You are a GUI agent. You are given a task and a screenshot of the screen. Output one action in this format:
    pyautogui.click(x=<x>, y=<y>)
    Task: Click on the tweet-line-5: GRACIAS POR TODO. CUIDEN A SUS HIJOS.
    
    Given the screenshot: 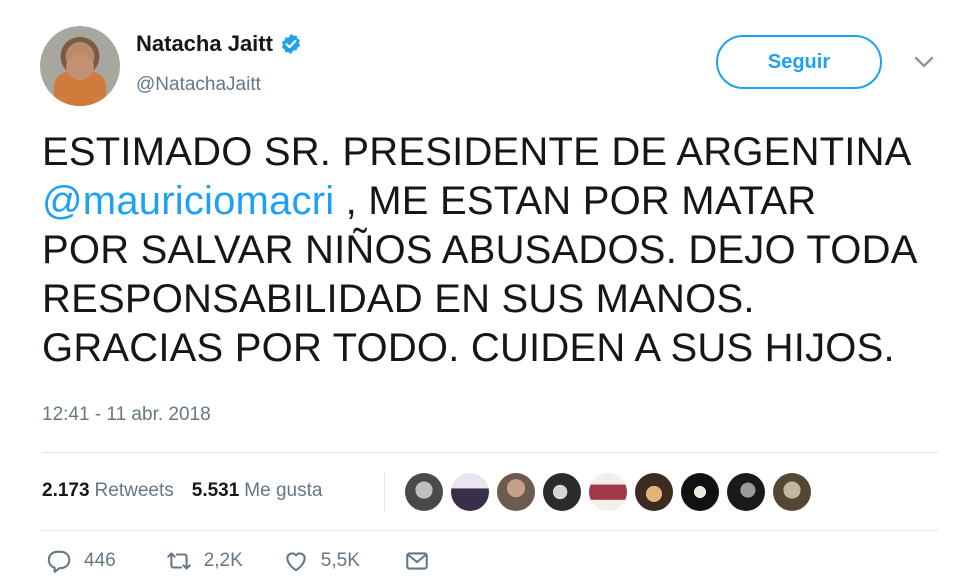 What is the action you would take?
    pyautogui.click(x=468, y=348)
    